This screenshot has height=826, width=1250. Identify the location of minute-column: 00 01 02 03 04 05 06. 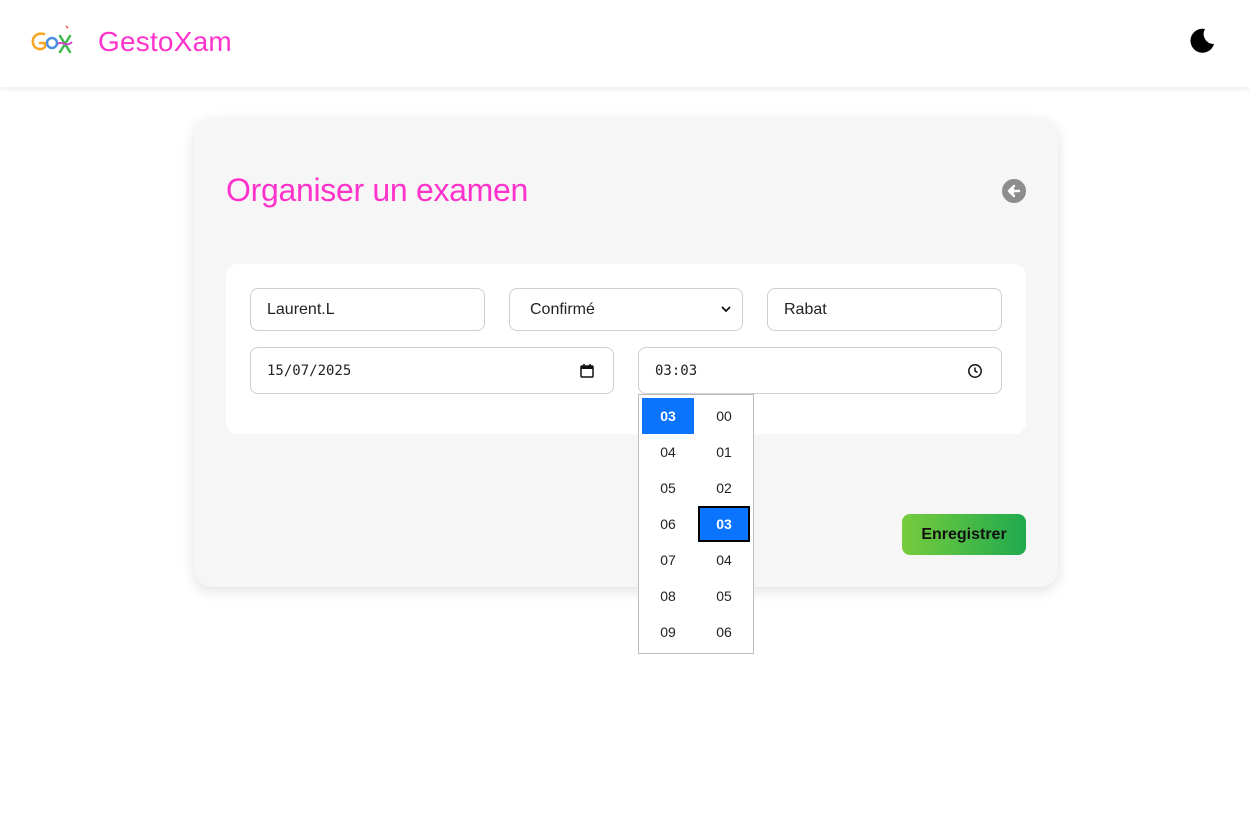
(724, 524).